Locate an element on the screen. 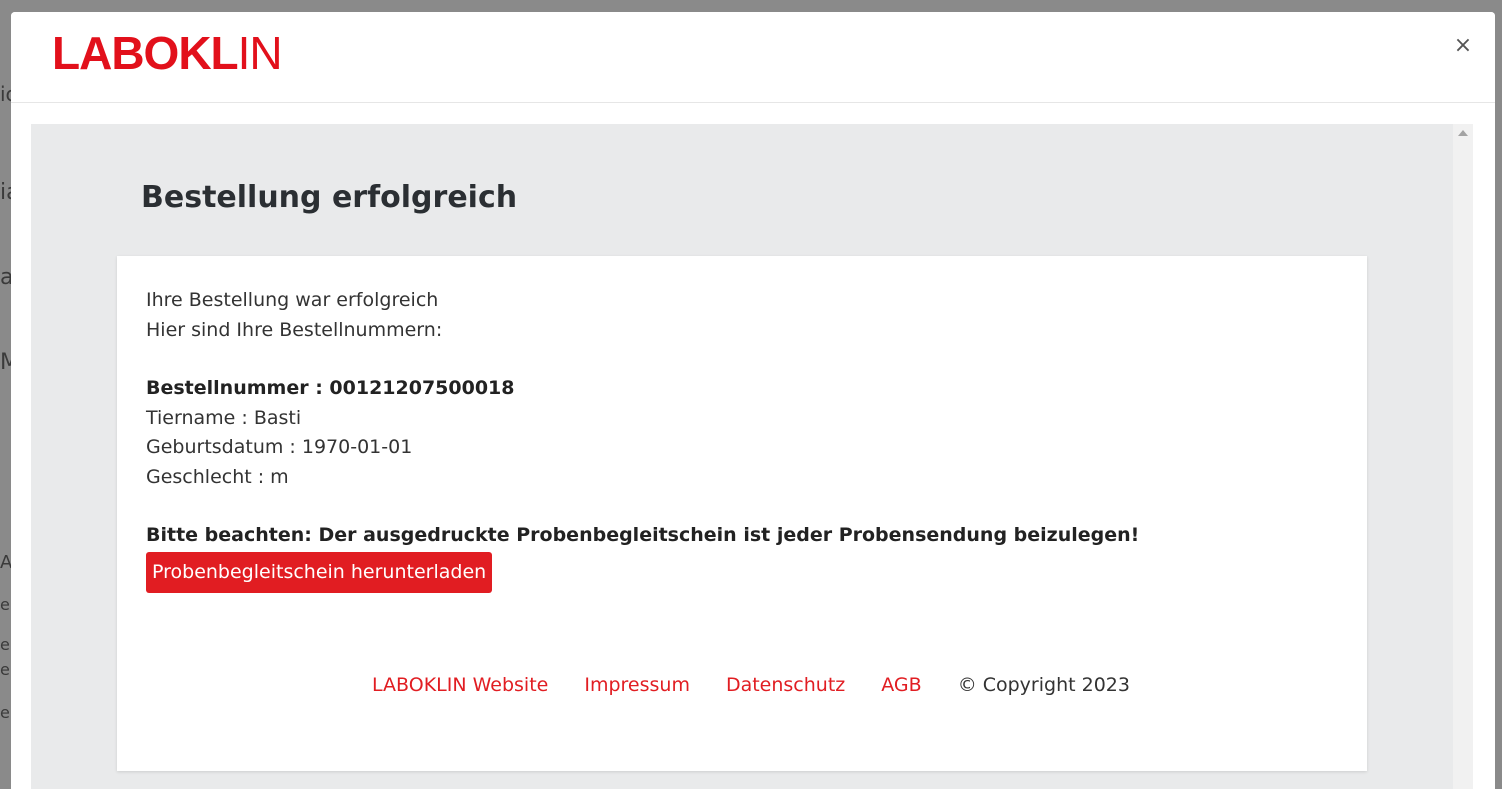 The height and width of the screenshot is (789, 1502). scroll-up-icon is located at coordinates (1463, 133).